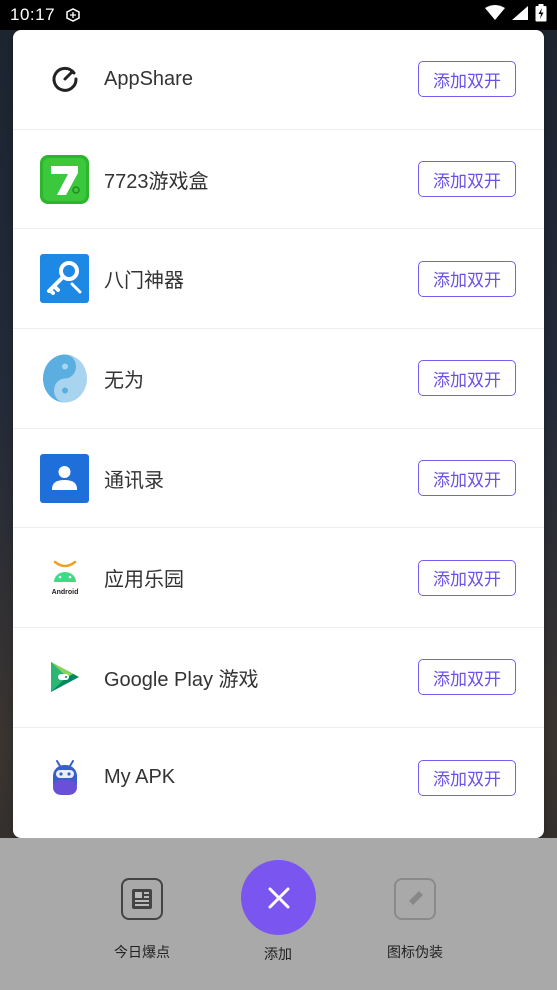 This screenshot has height=990, width=557. I want to click on app-name: 八门神器, so click(144, 281).